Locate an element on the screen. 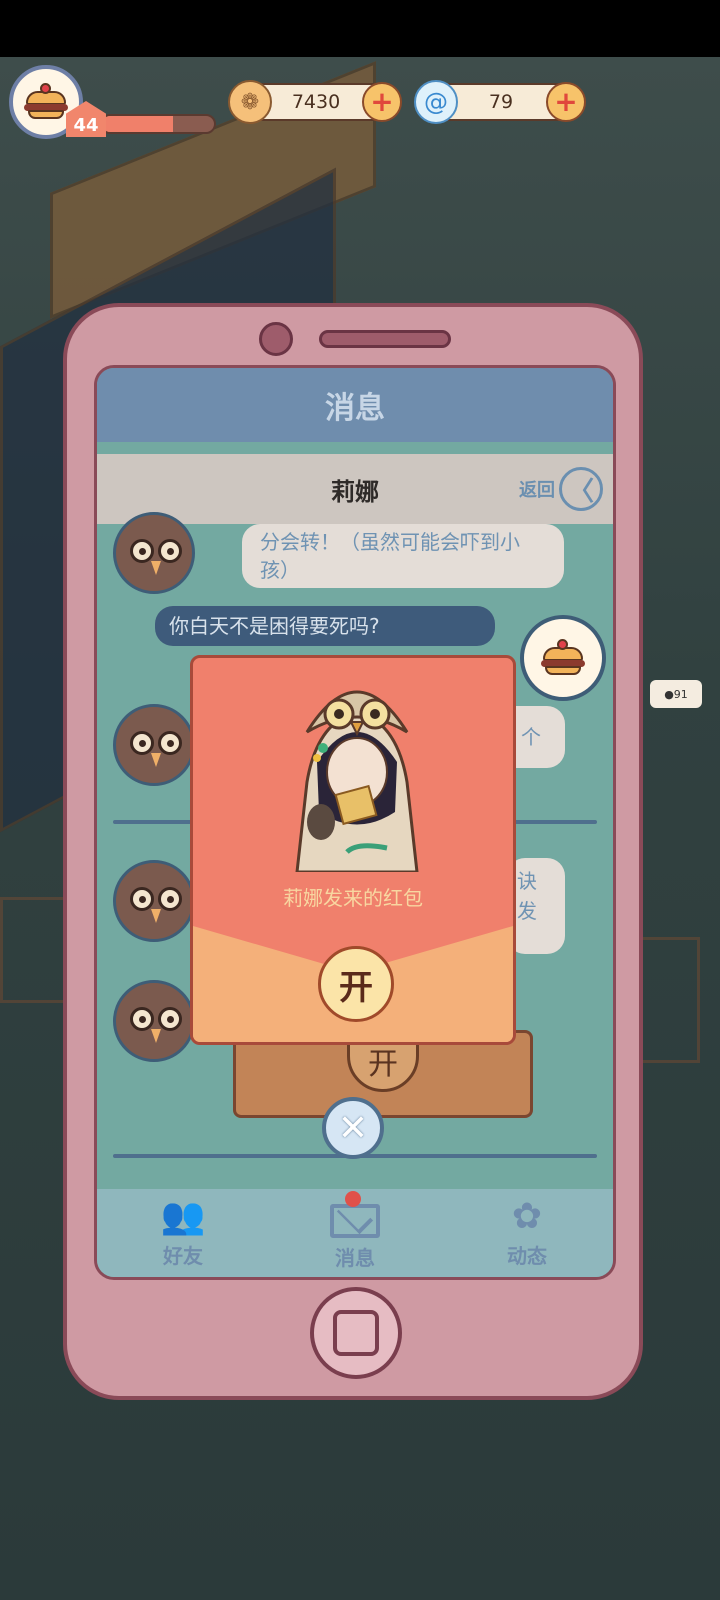  open-envelope-button: 开 is located at coordinates (356, 984).